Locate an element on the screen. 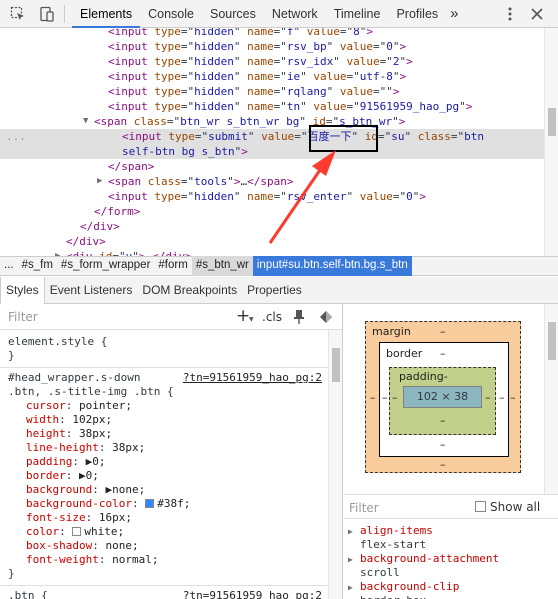 The height and width of the screenshot is (599, 558). css-property: border: ▶0; is located at coordinates (62, 476).